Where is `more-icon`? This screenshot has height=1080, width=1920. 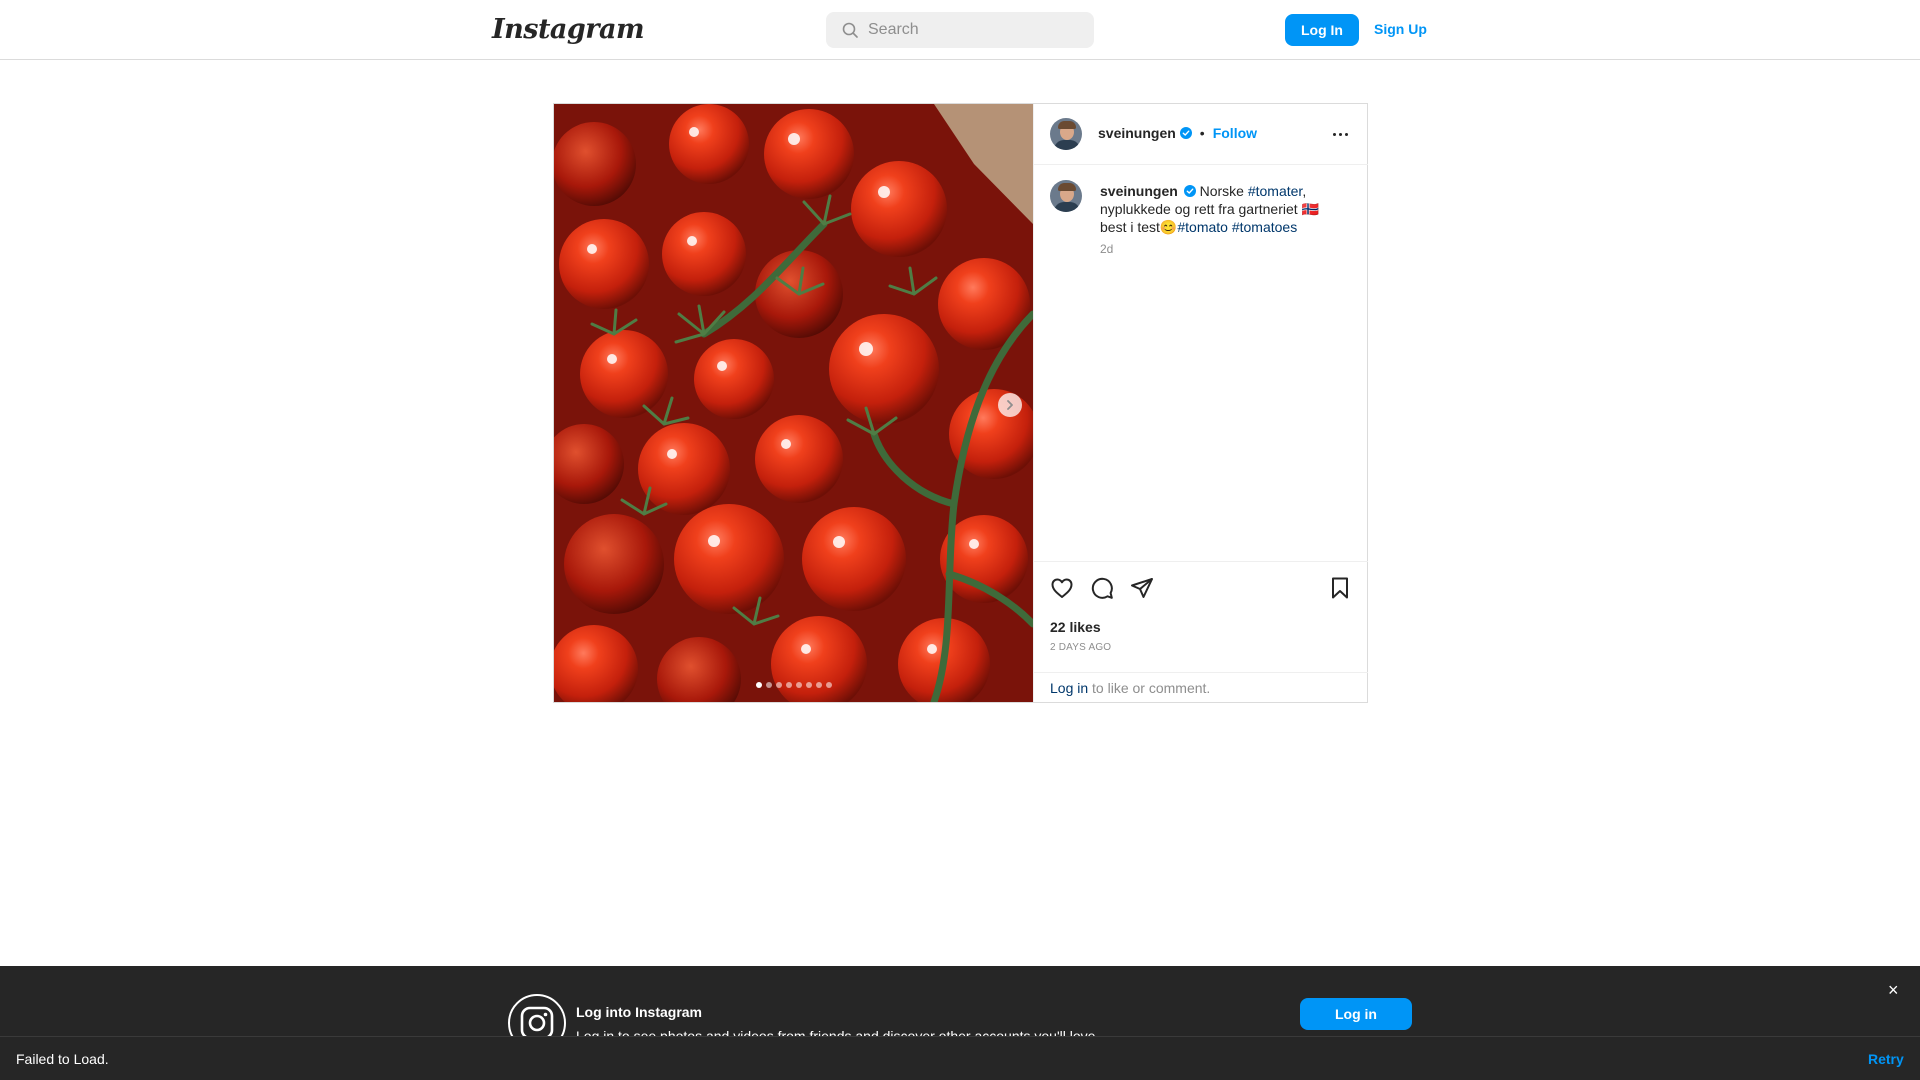 more-icon is located at coordinates (1334, 134).